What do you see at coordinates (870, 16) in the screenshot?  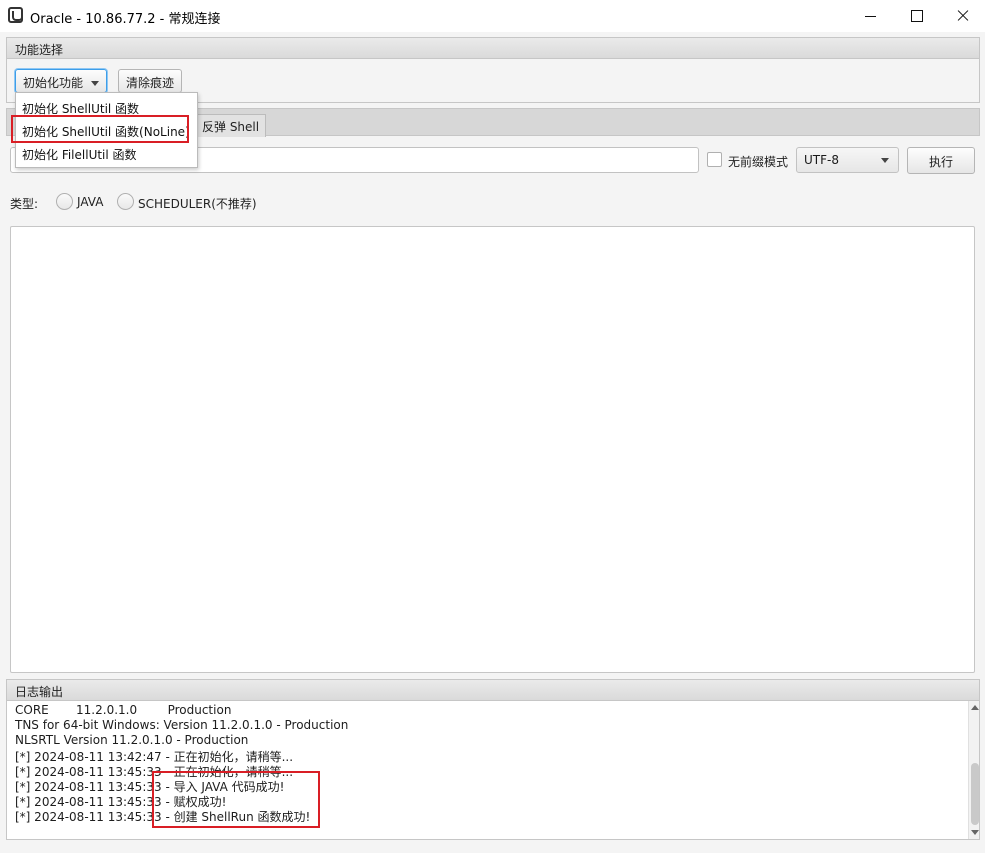 I see `minimize-icon` at bounding box center [870, 16].